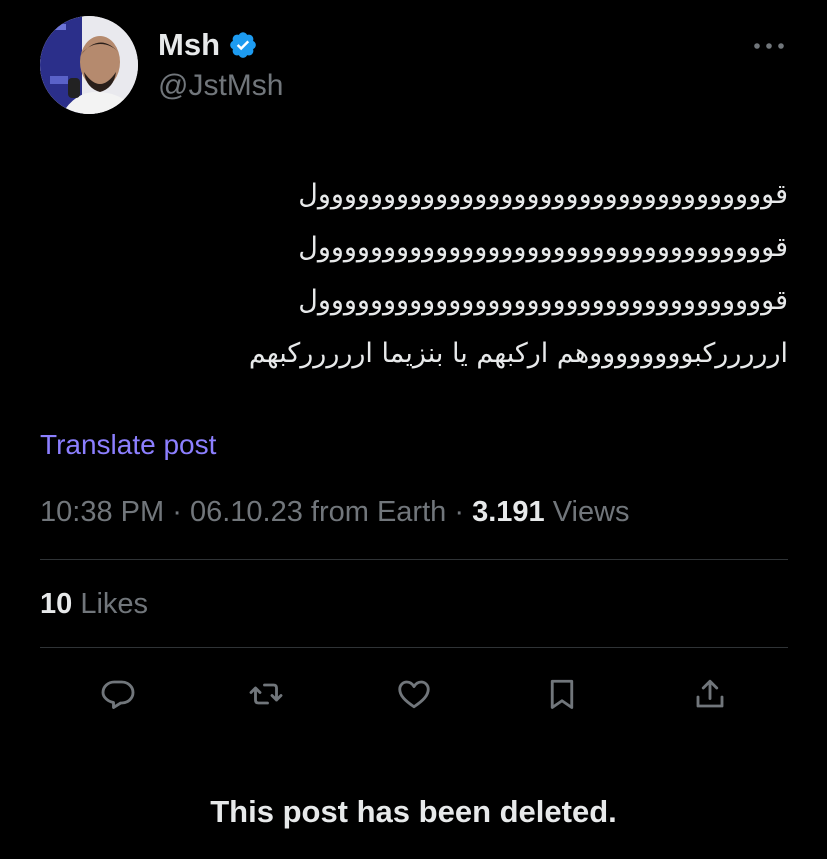 The height and width of the screenshot is (859, 827). I want to click on avatar, so click(89, 65).